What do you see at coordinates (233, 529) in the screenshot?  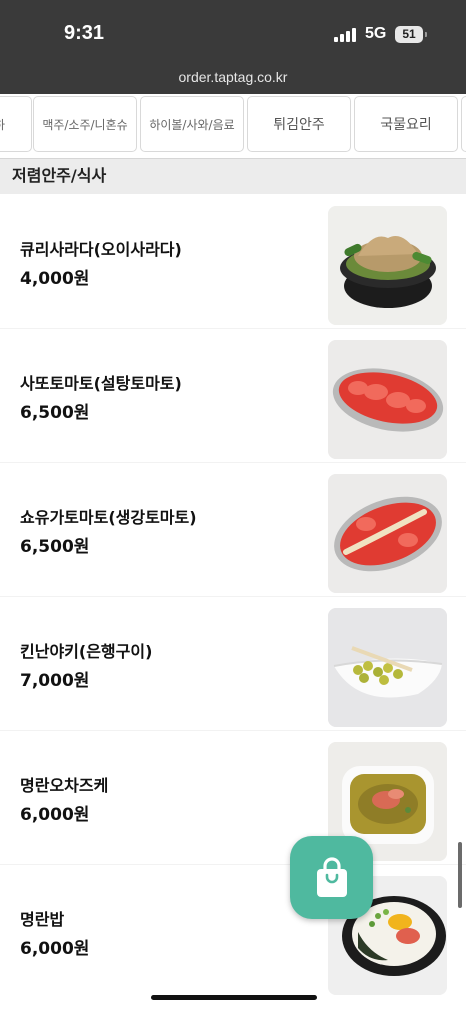 I see `menu-item: 쇼유가토마토(생강토마토) 6,500원` at bounding box center [233, 529].